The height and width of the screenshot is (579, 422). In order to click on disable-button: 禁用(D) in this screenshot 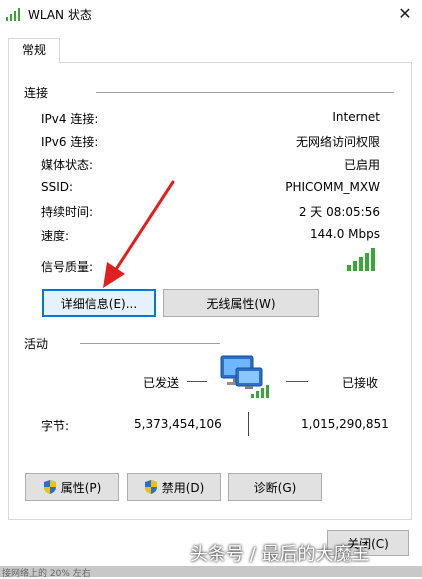, I will do `click(174, 487)`.